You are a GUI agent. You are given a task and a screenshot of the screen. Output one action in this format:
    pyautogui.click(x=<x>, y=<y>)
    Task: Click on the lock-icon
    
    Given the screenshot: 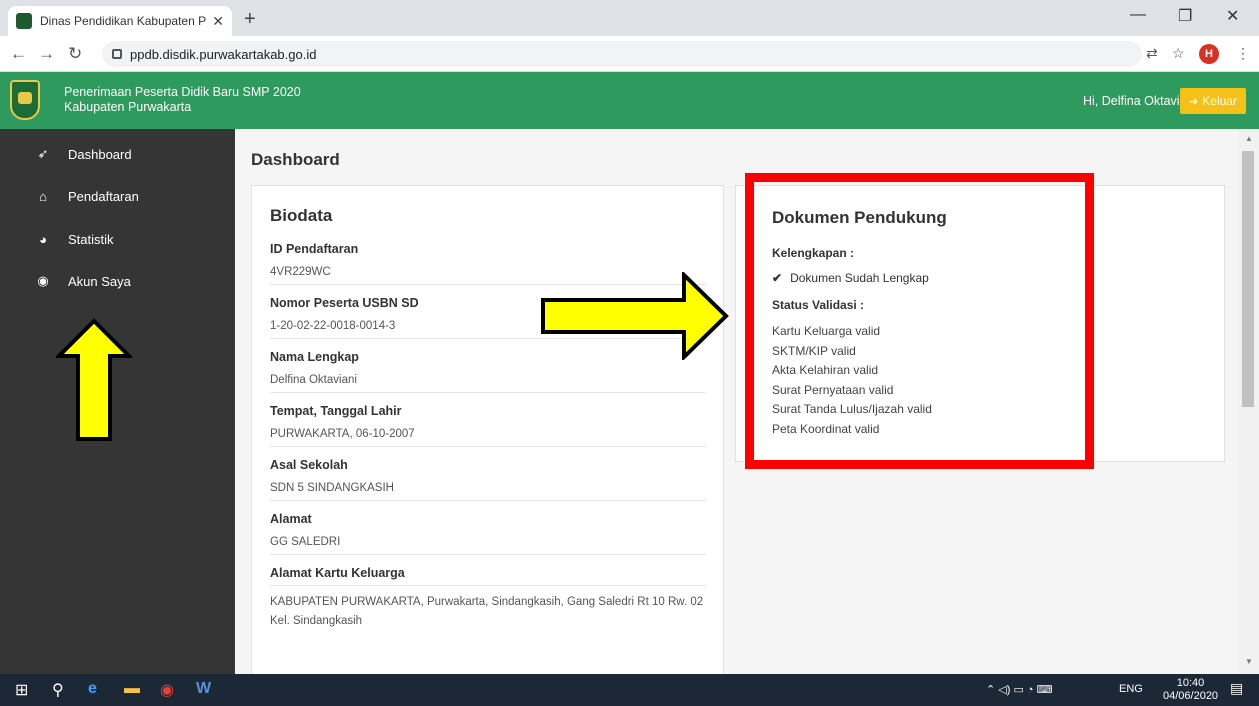 What is the action you would take?
    pyautogui.click(x=117, y=54)
    